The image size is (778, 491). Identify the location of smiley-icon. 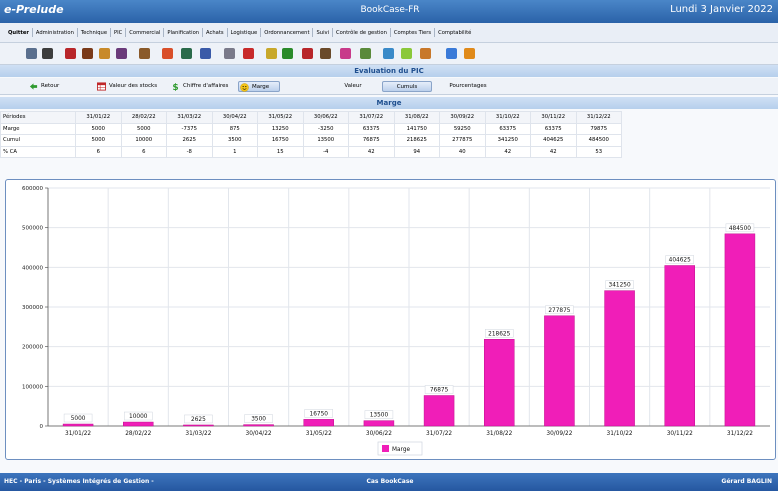
(244, 87).